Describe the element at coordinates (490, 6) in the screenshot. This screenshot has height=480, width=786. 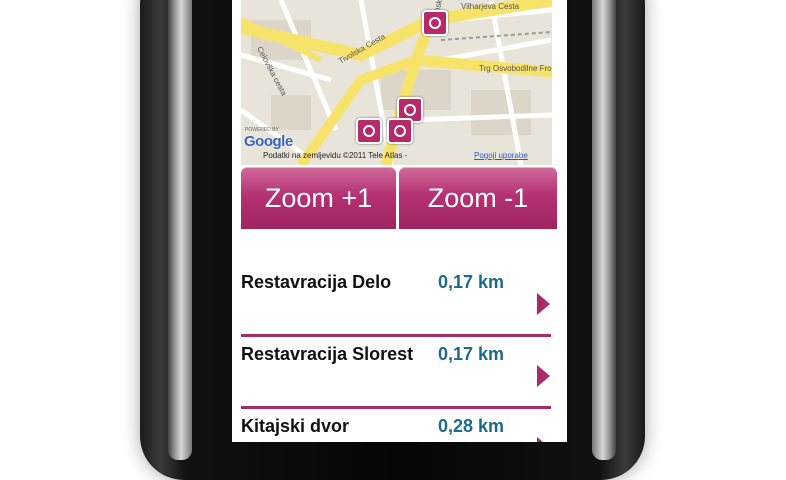
I see `street-label: Vilharjeva Cesta` at that location.